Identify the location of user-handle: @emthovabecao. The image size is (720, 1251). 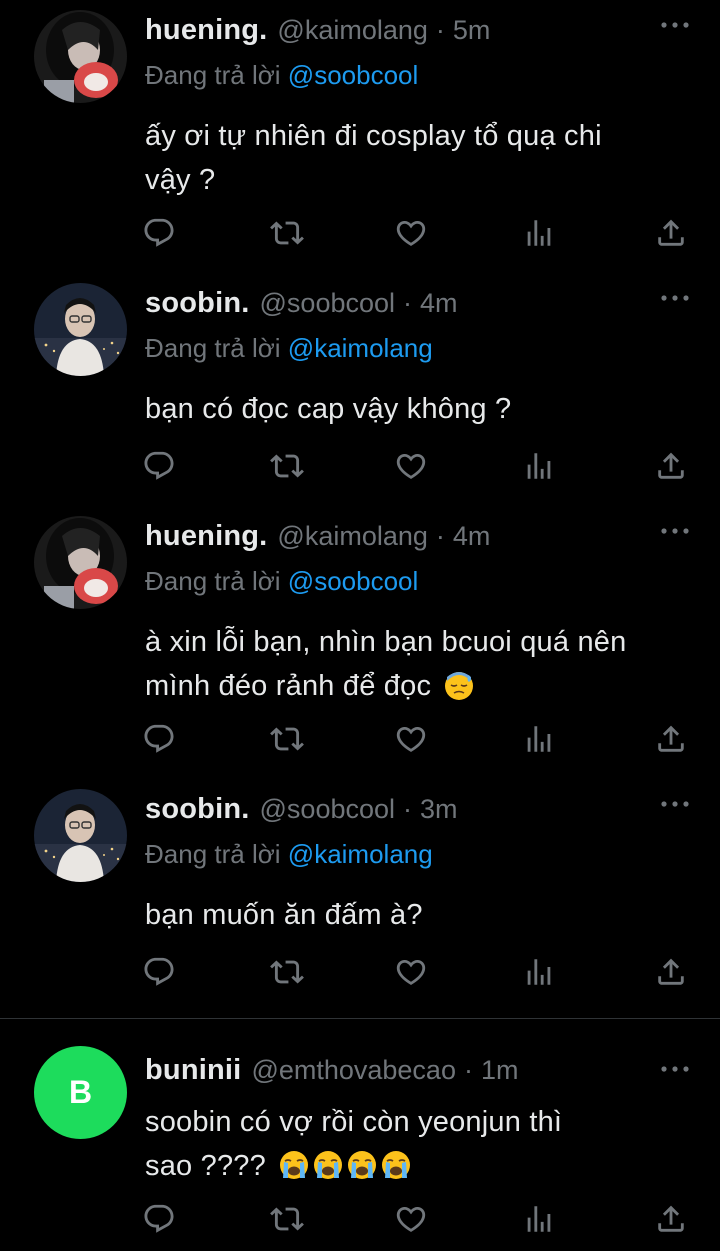
(353, 1070).